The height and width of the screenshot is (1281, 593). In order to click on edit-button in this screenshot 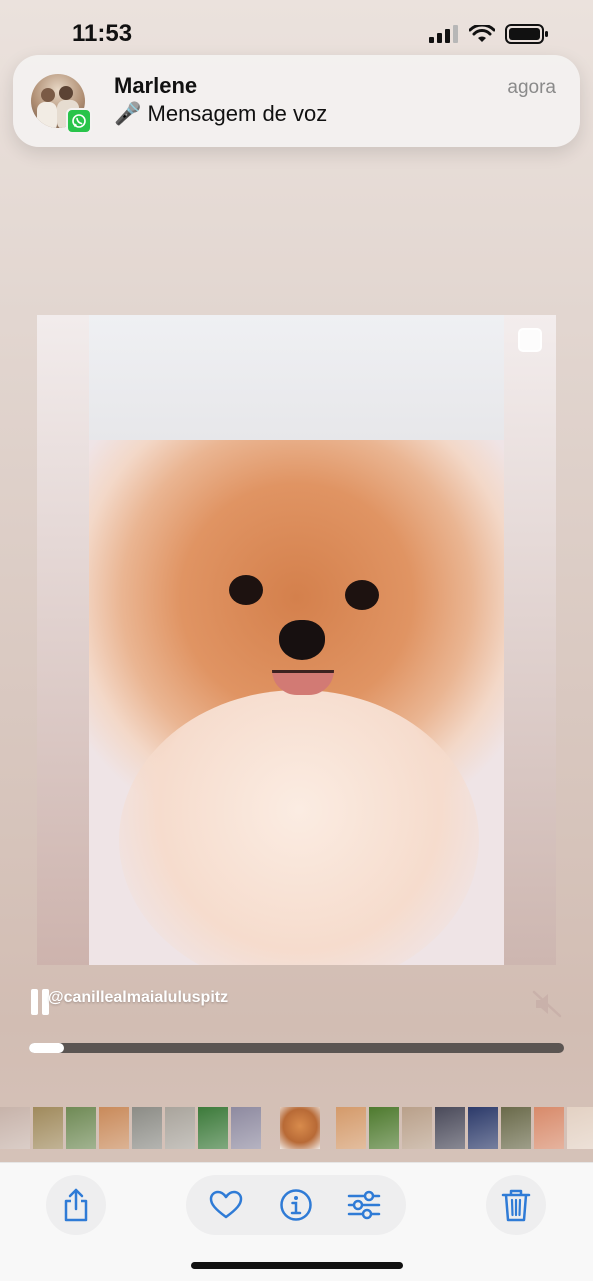, I will do `click(364, 1205)`.